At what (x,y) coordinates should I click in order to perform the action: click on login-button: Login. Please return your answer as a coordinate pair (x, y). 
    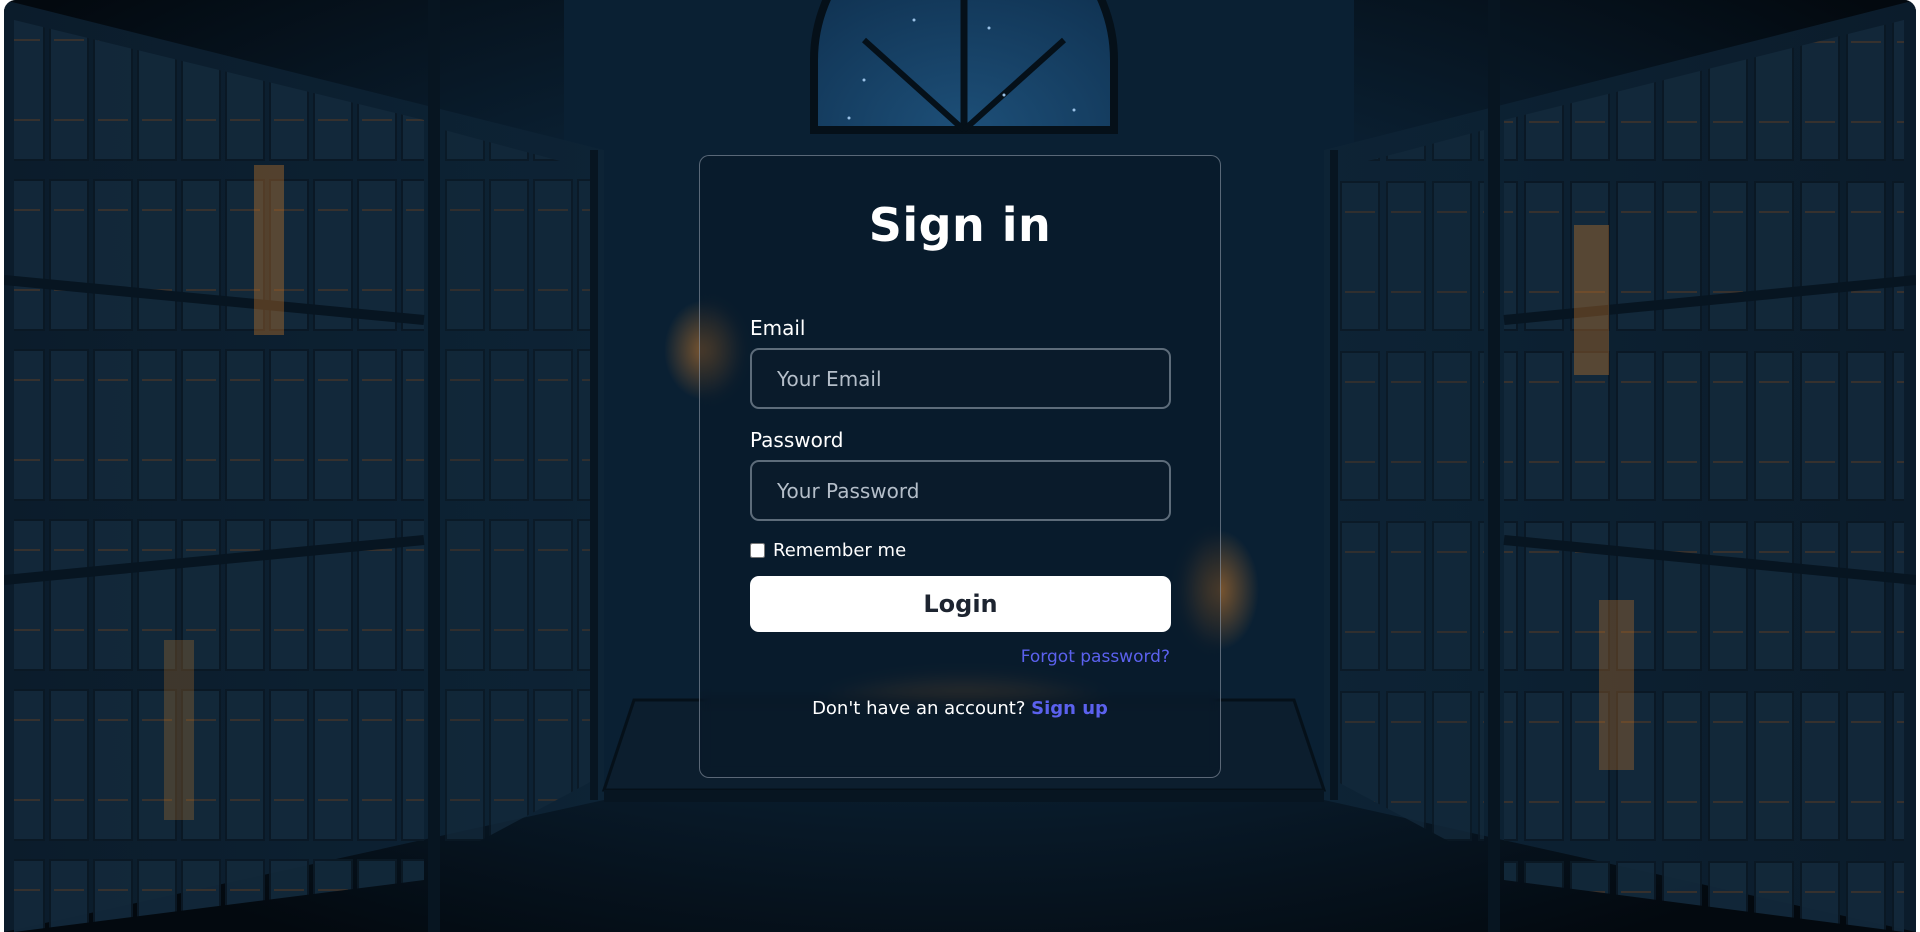
    Looking at the image, I should click on (960, 604).